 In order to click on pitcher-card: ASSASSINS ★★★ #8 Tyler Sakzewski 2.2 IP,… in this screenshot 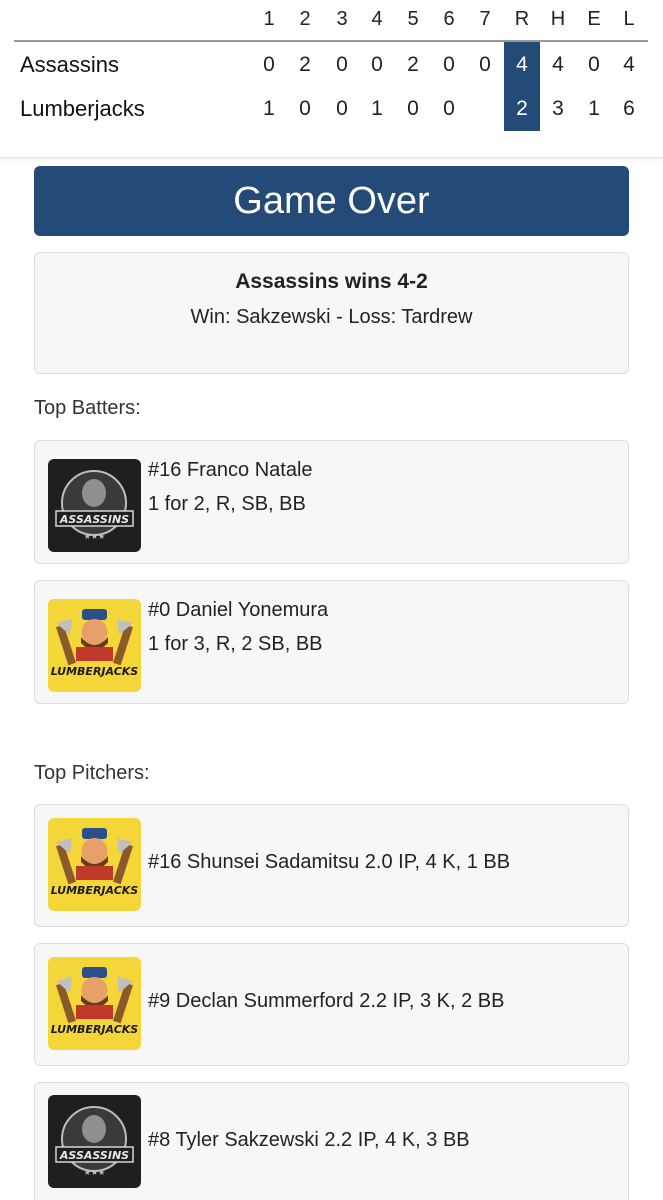, I will do `click(331, 1141)`.